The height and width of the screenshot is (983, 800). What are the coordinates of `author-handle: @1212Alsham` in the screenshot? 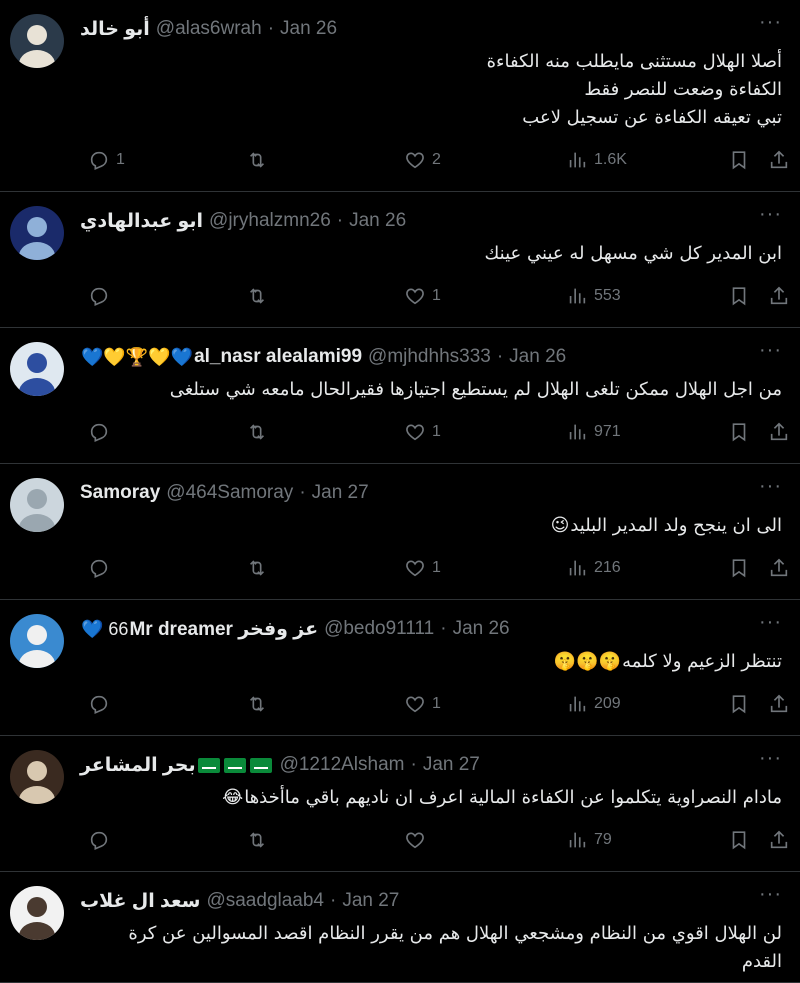 It's located at (342, 765).